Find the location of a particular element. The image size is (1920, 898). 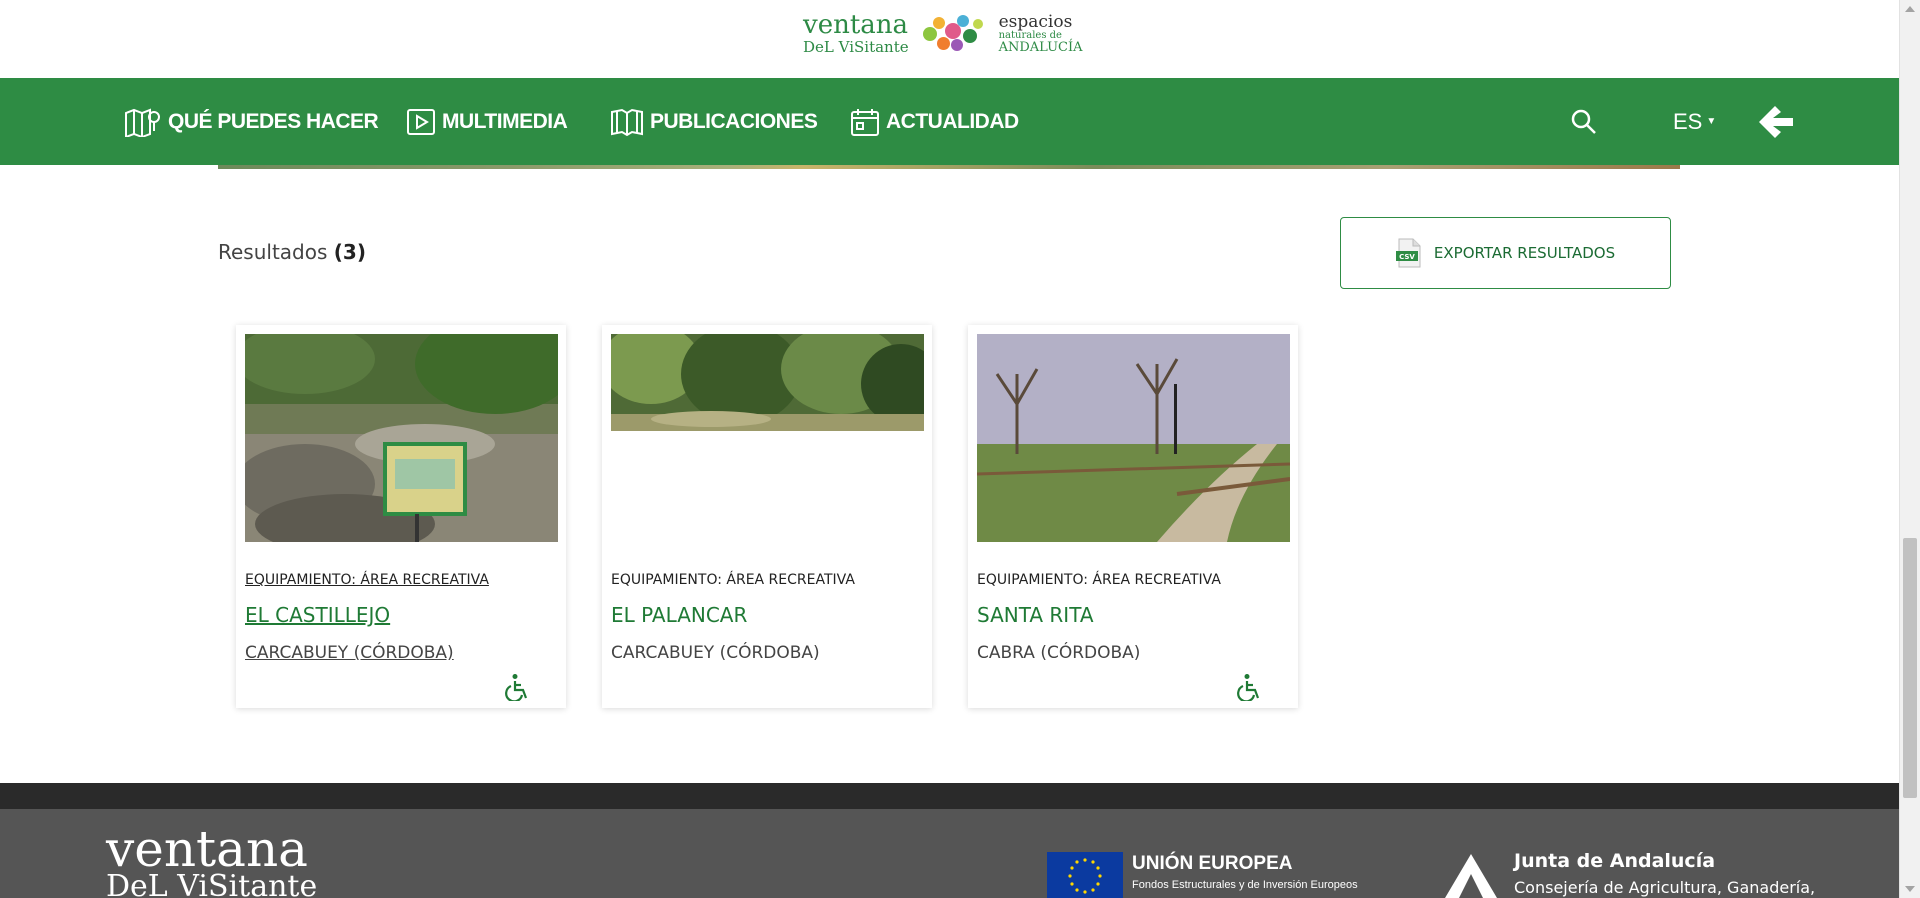

nav-multimedia: MULTIMEDIA is located at coordinates (487, 121).